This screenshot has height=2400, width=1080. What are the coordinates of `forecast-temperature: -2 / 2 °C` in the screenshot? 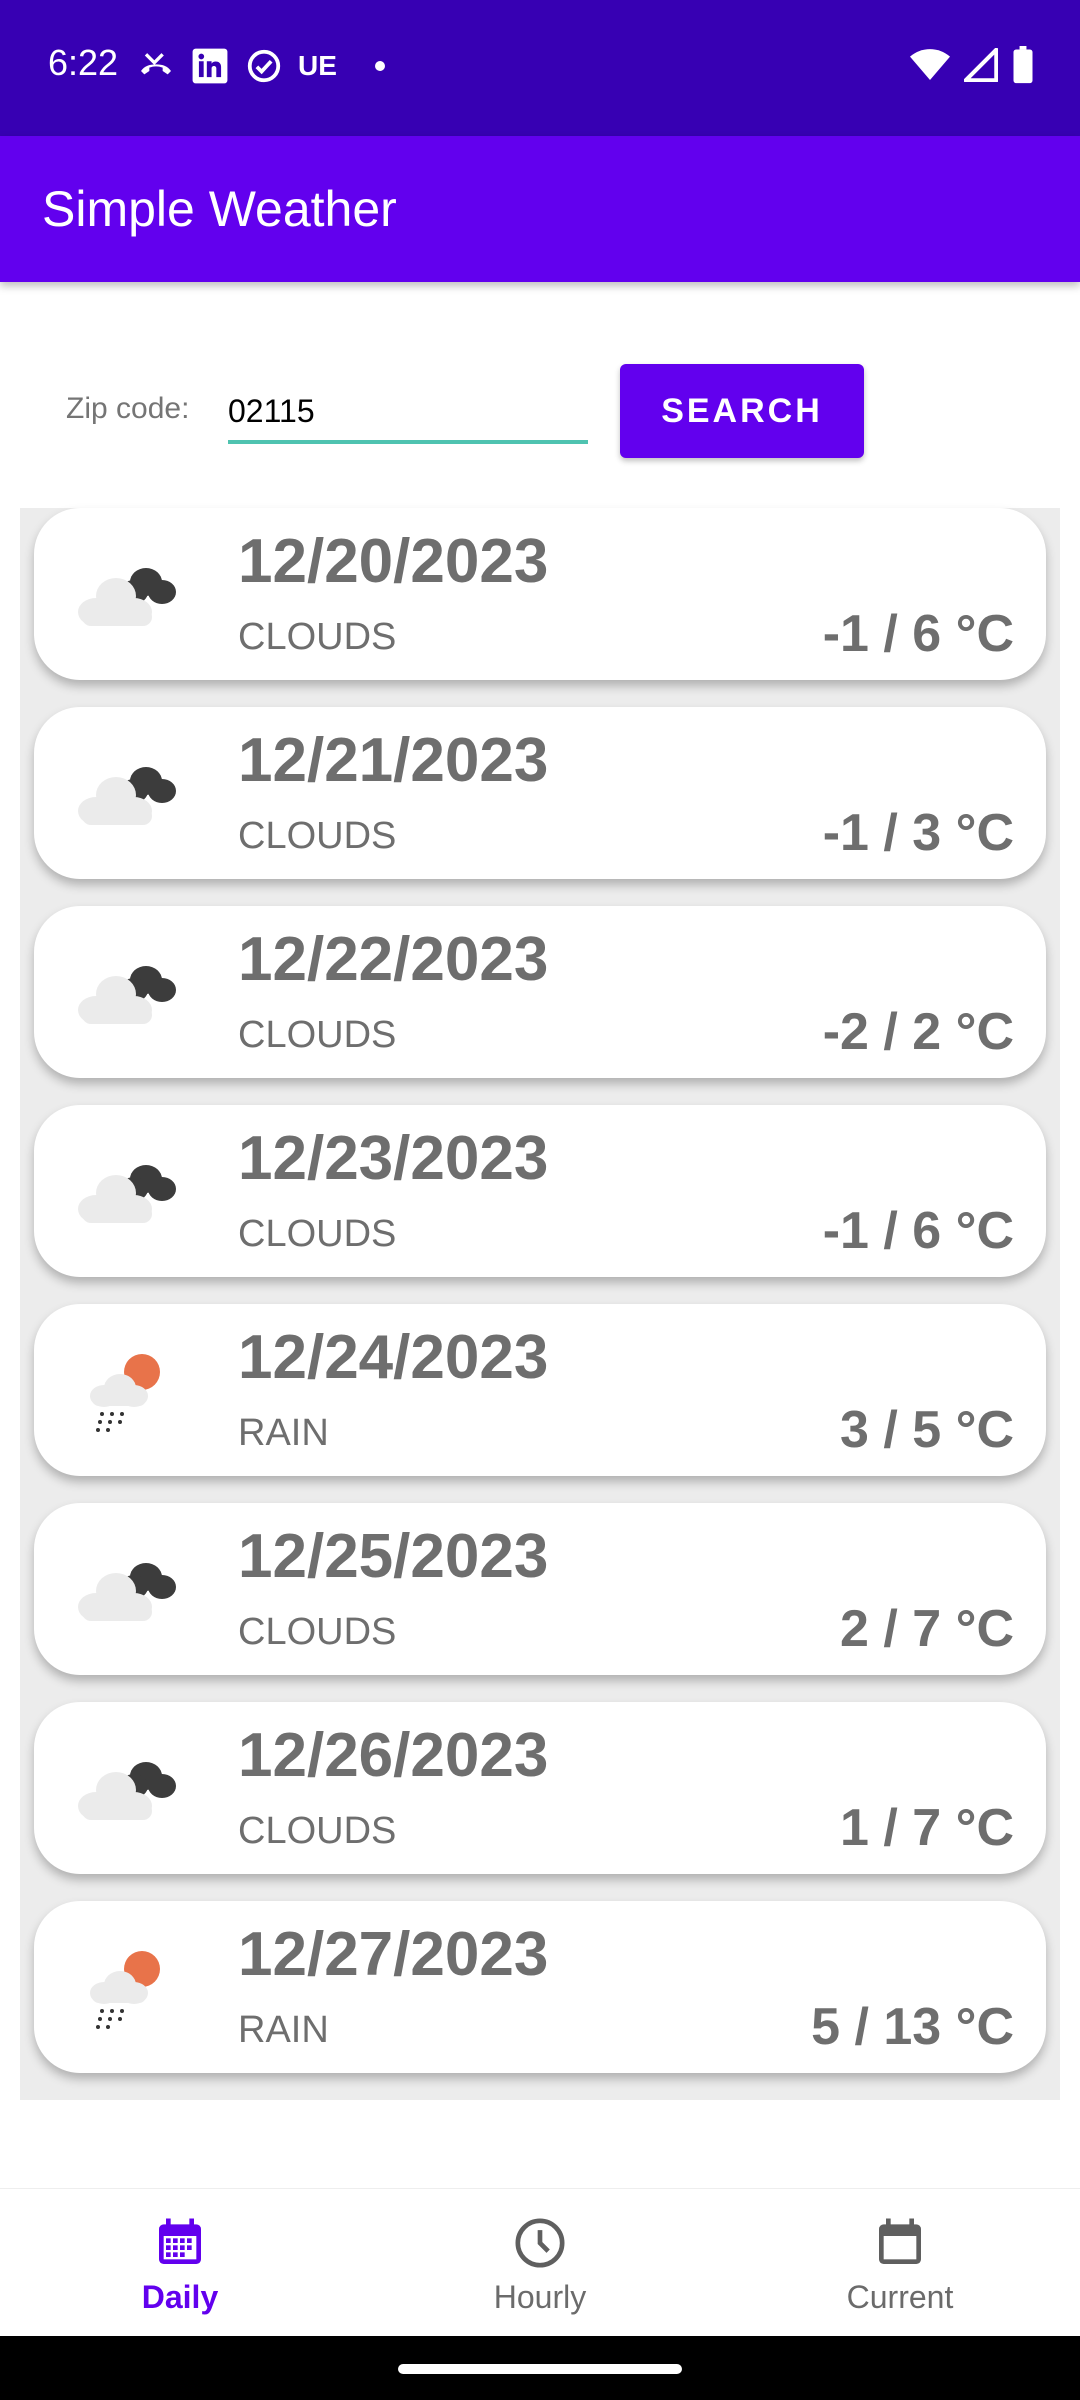 It's located at (918, 1032).